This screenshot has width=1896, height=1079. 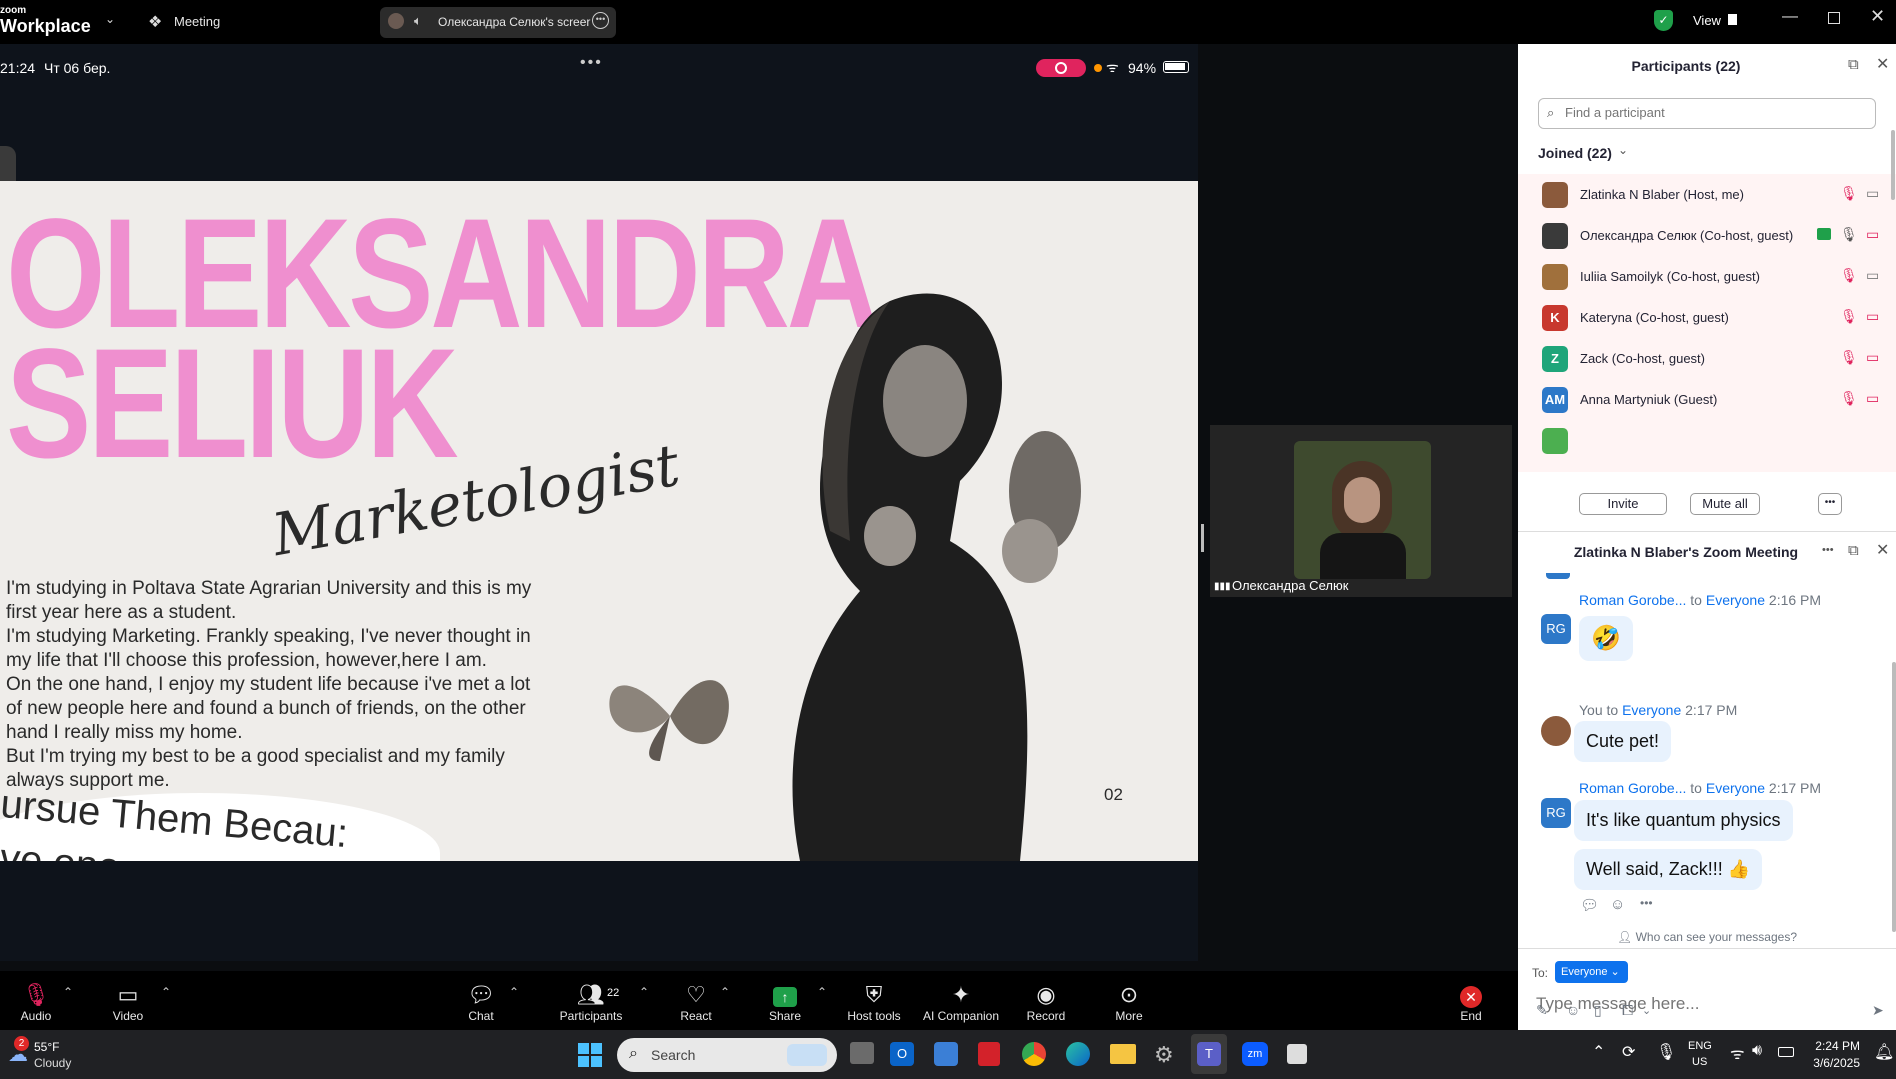 I want to click on taskbar-search: ⌕ Search, so click(x=727, y=1055).